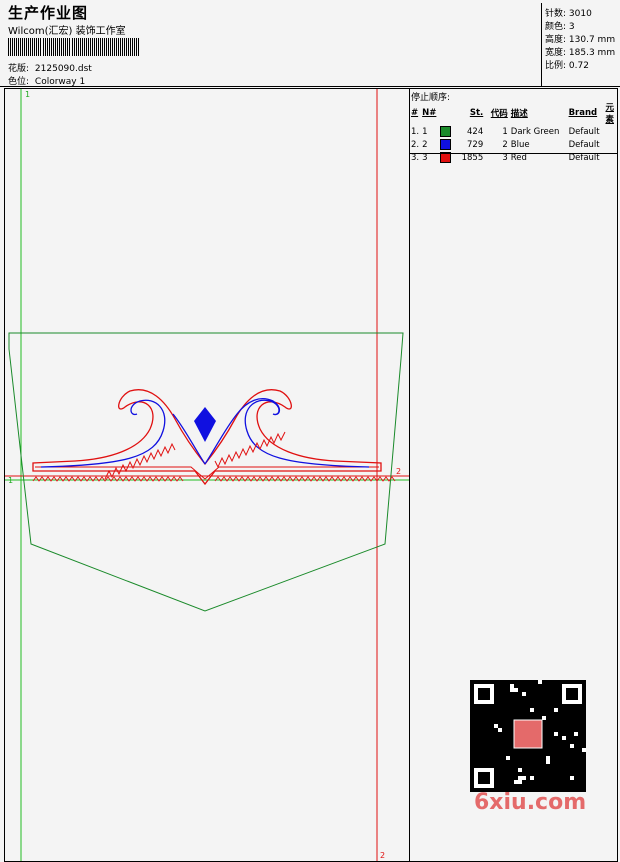 The height and width of the screenshot is (862, 620). I want to click on page-title: 生产作业图, so click(48, 13).